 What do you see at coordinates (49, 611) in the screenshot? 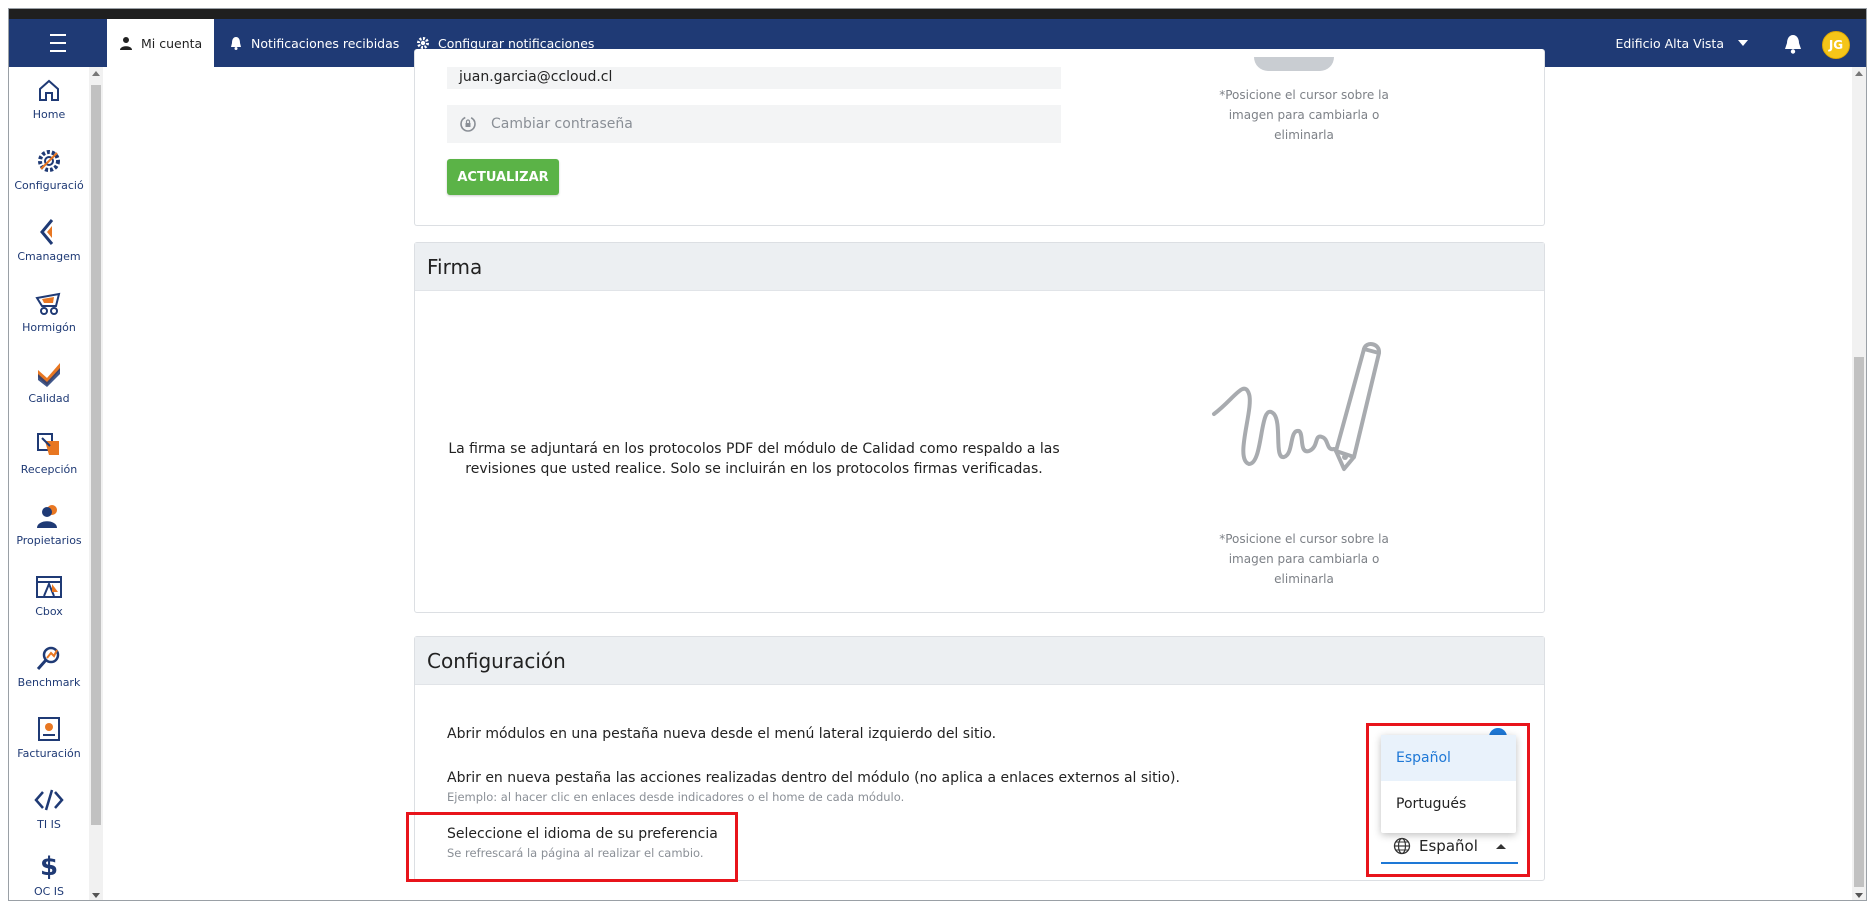
I see `sidebar-item-label: Cbox` at bounding box center [49, 611].